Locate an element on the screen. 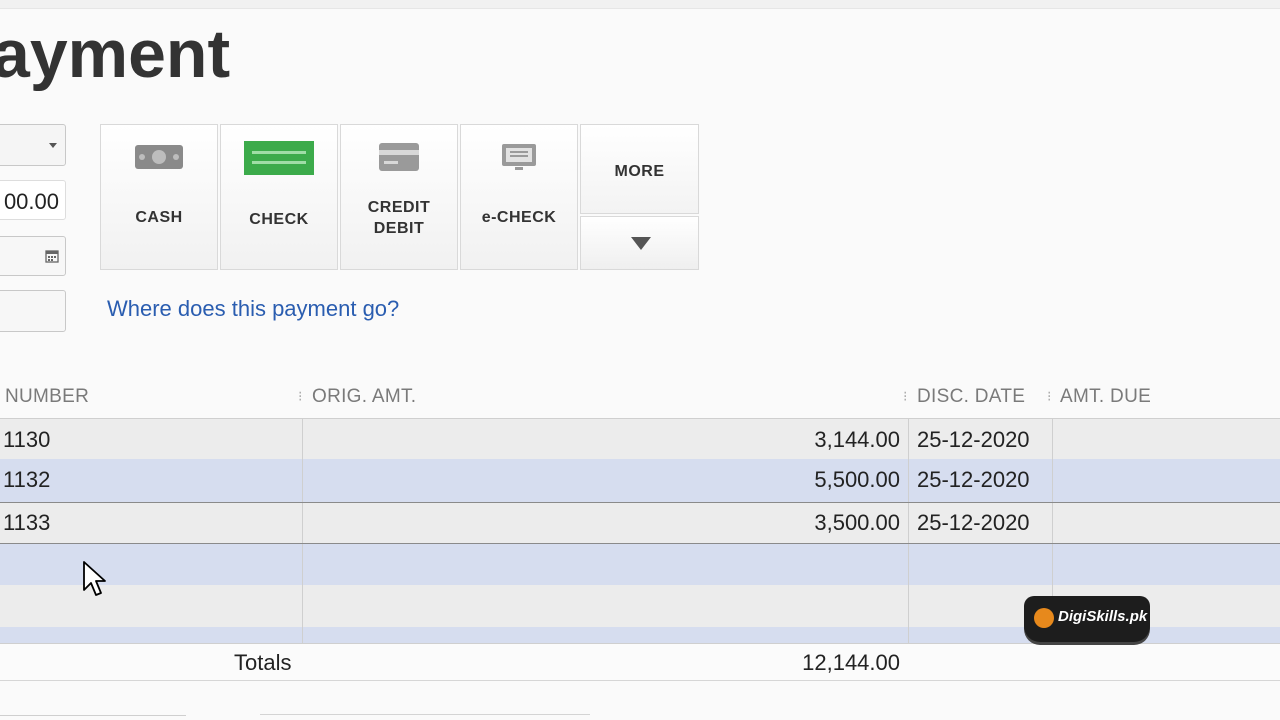 The width and height of the screenshot is (1280, 720). table-row: 1133 3,500.00 25-12-2020 is located at coordinates (640, 523).